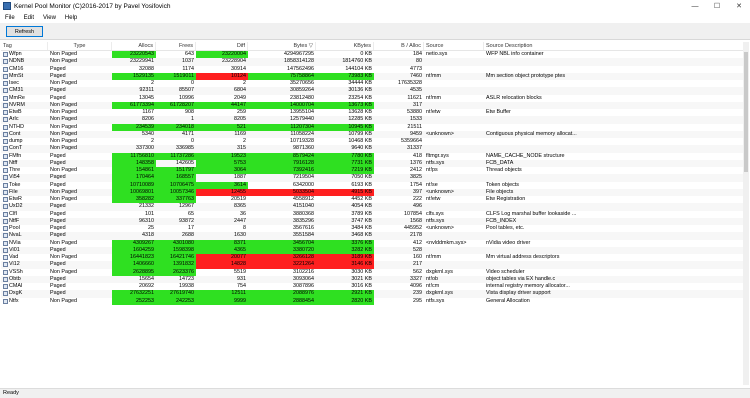 Image resolution: width=750 pixels, height=398 pixels. Describe the element at coordinates (746, 112) in the screenshot. I see `scrollbar-thumb` at that location.